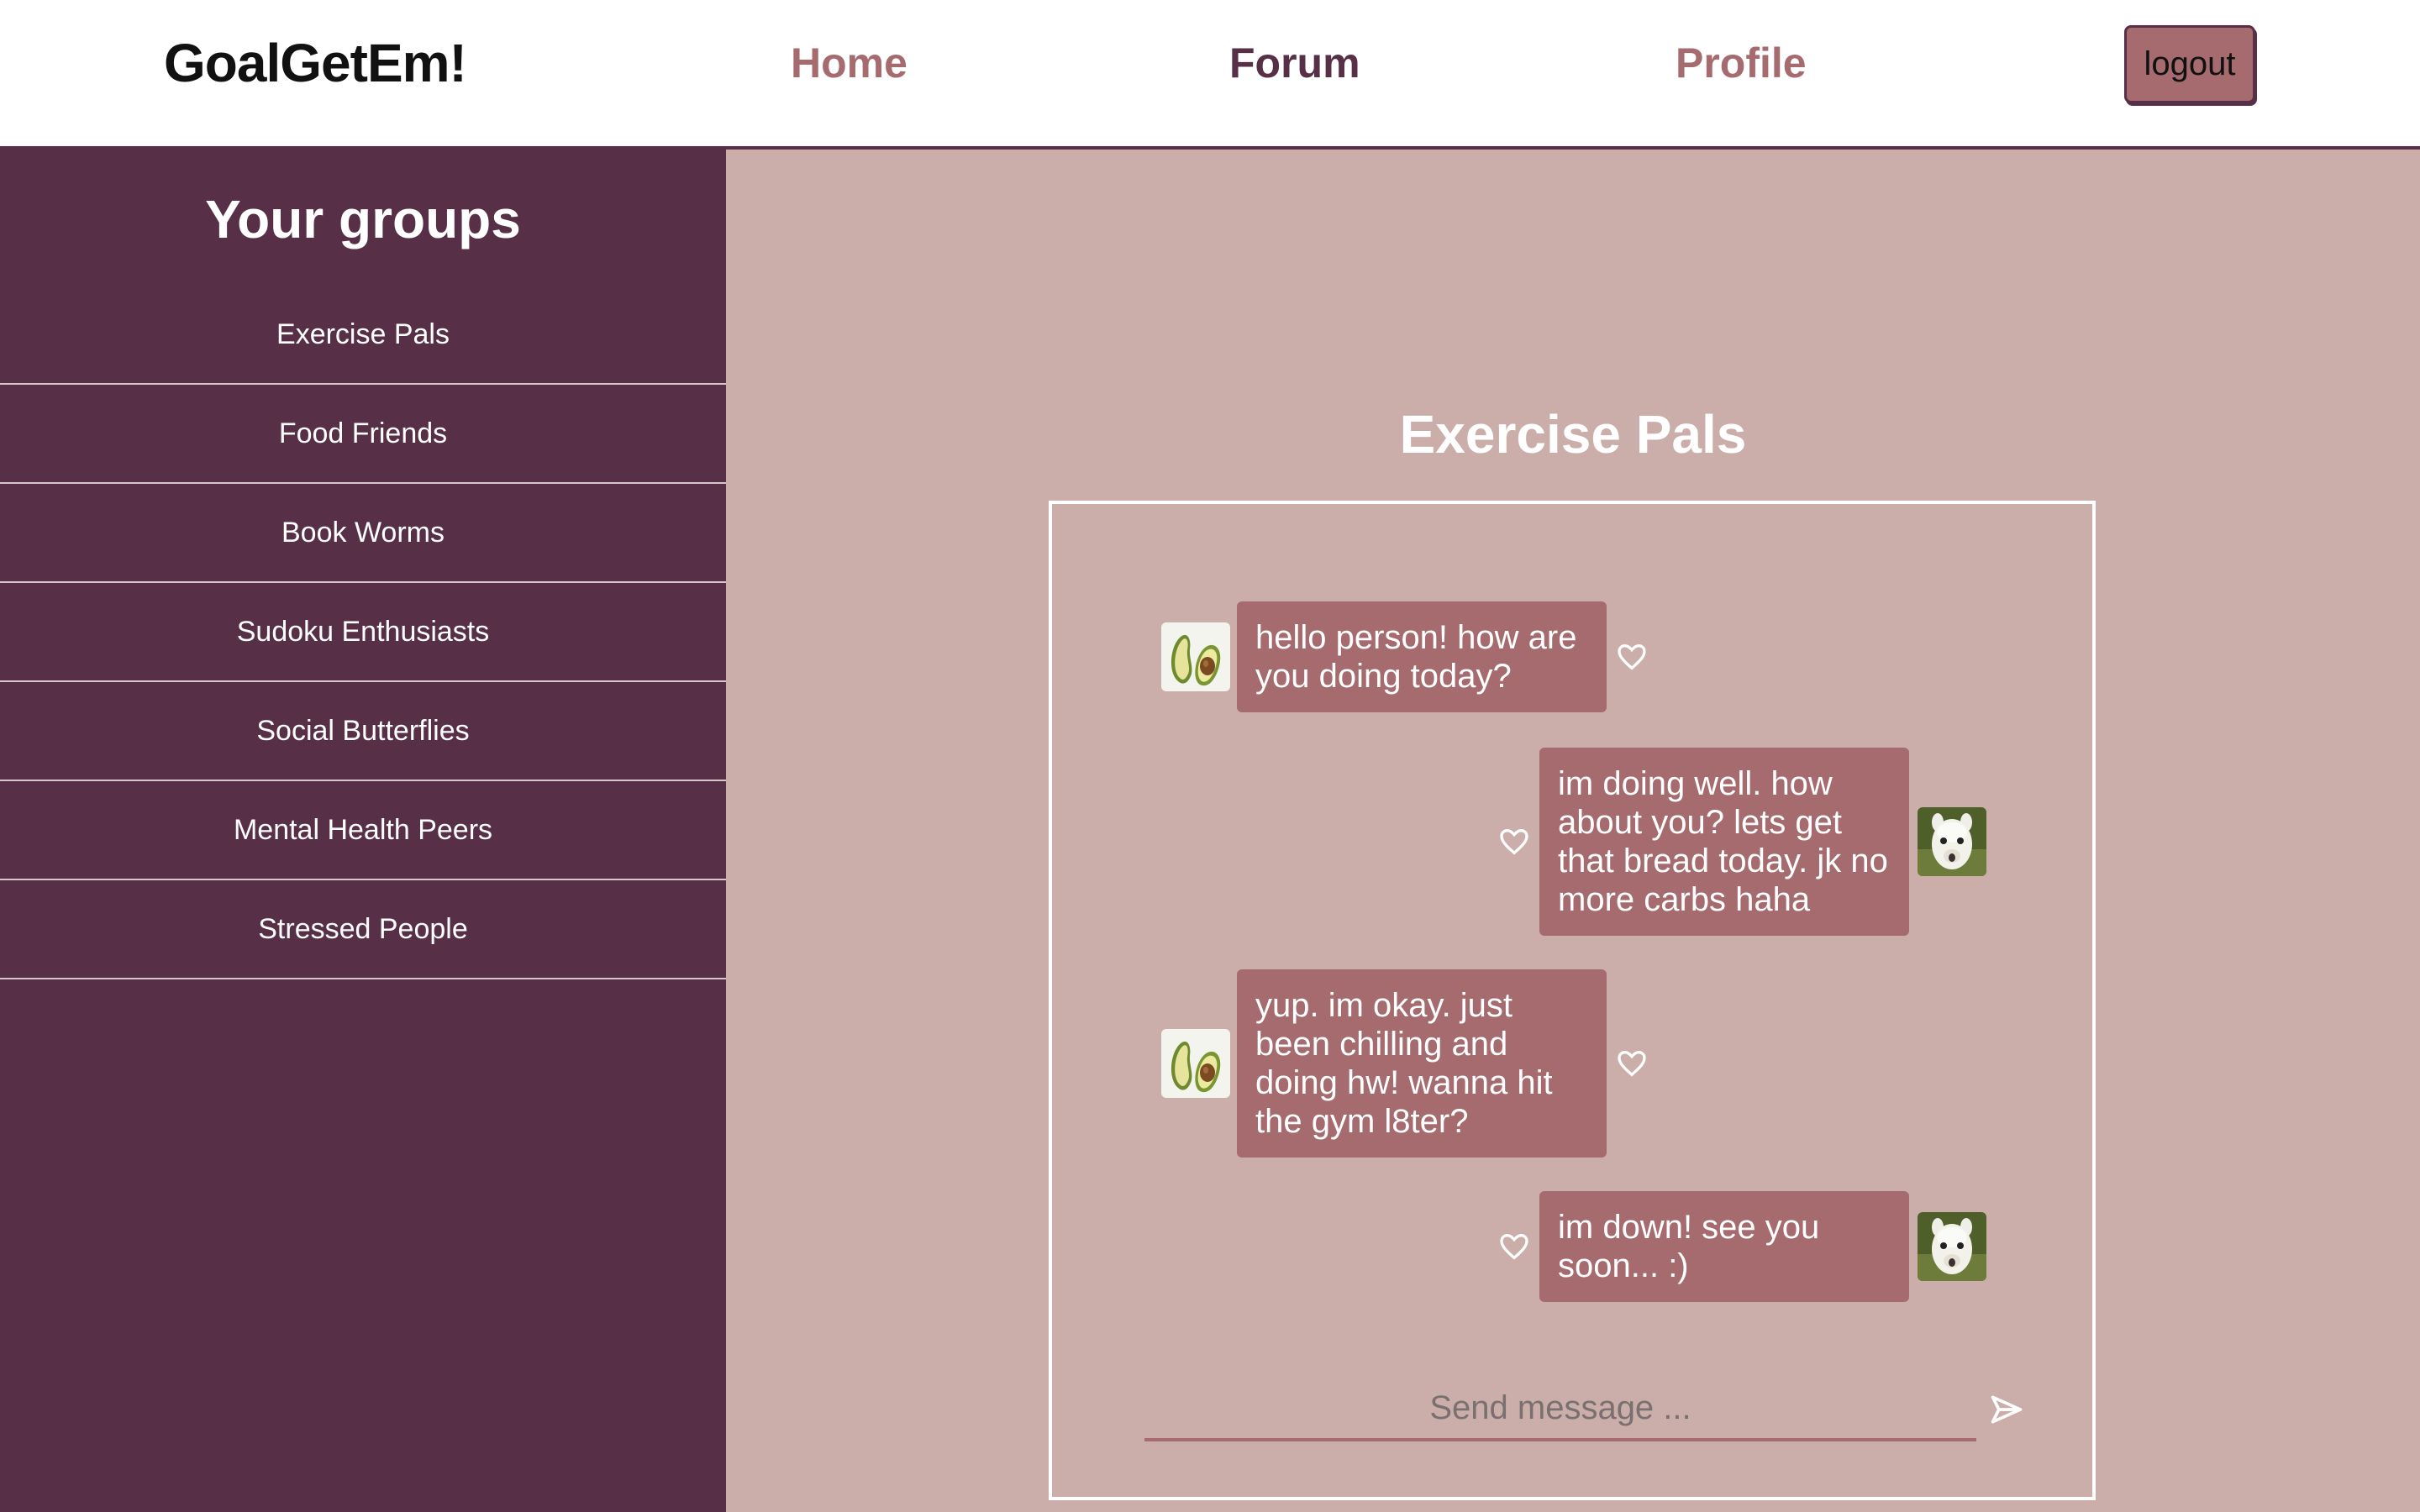  Describe the element at coordinates (363, 731) in the screenshot. I see `group-item-social-butterflies: Social Butterflies` at that location.